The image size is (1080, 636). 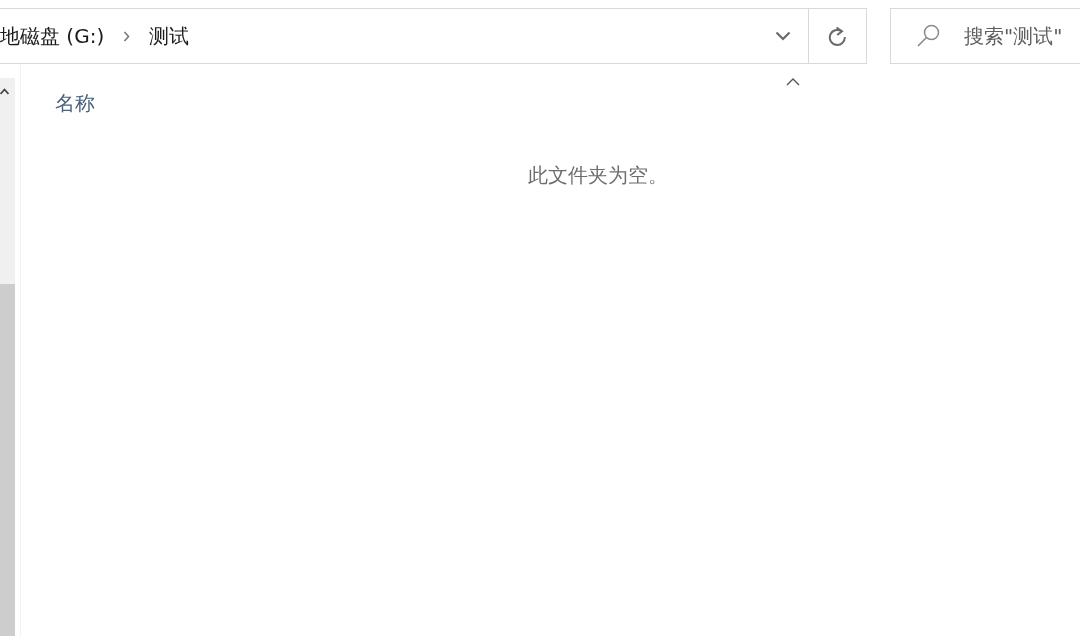 I want to click on breadcrumb-item: 地磁盘 (G:), so click(x=52, y=36).